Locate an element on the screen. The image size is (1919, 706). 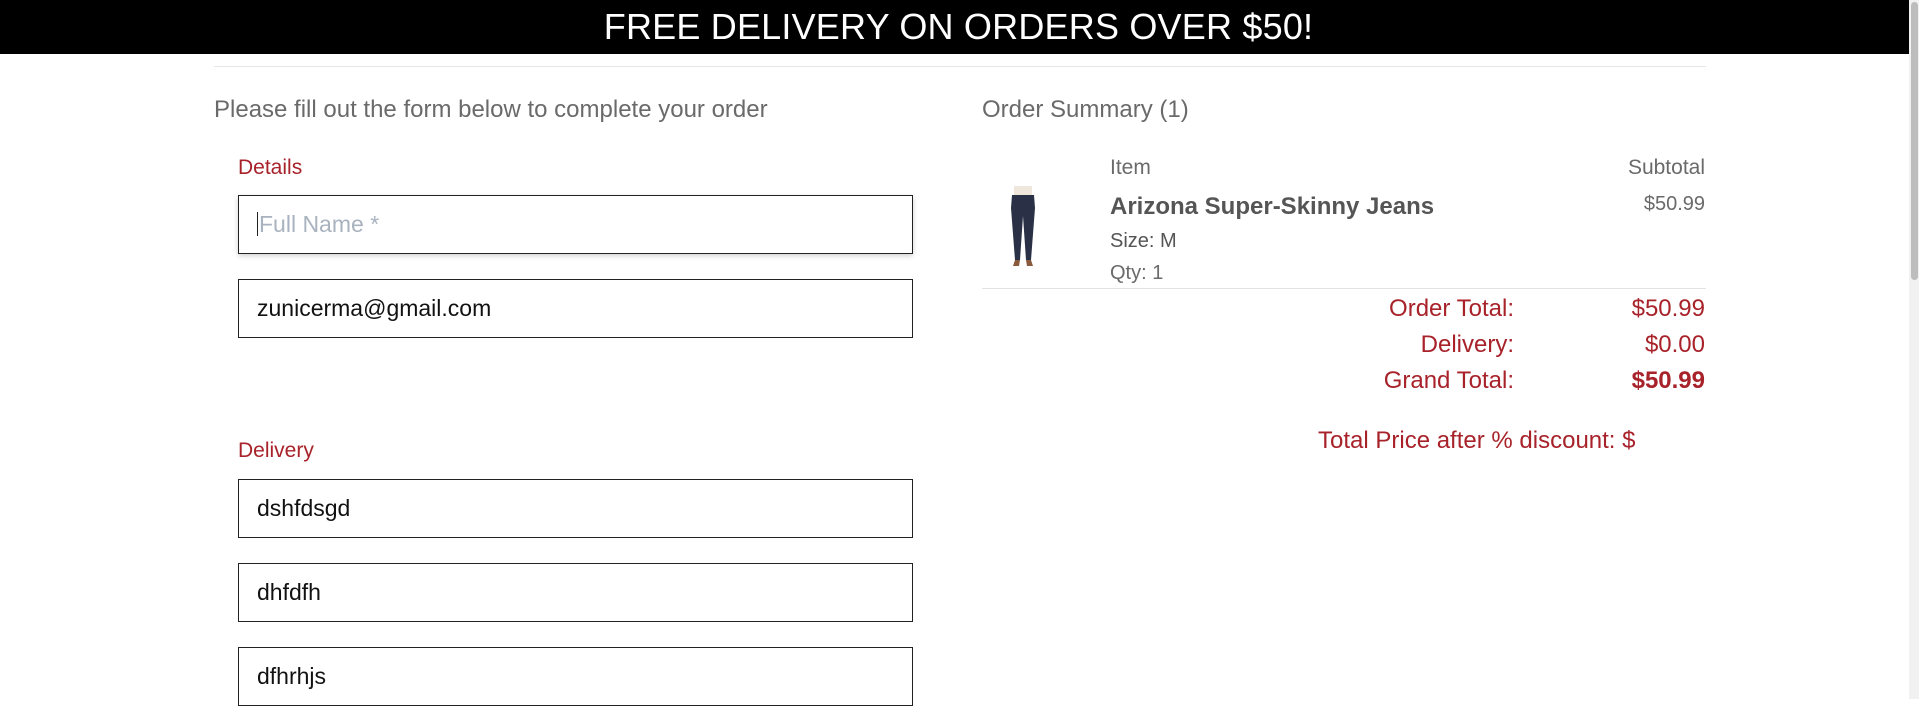
text-caret is located at coordinates (257, 223).